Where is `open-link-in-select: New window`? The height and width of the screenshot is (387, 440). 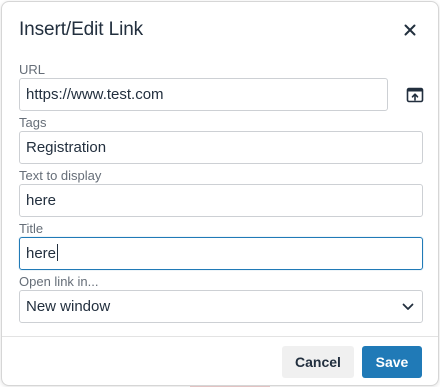 open-link-in-select: New window is located at coordinates (221, 306).